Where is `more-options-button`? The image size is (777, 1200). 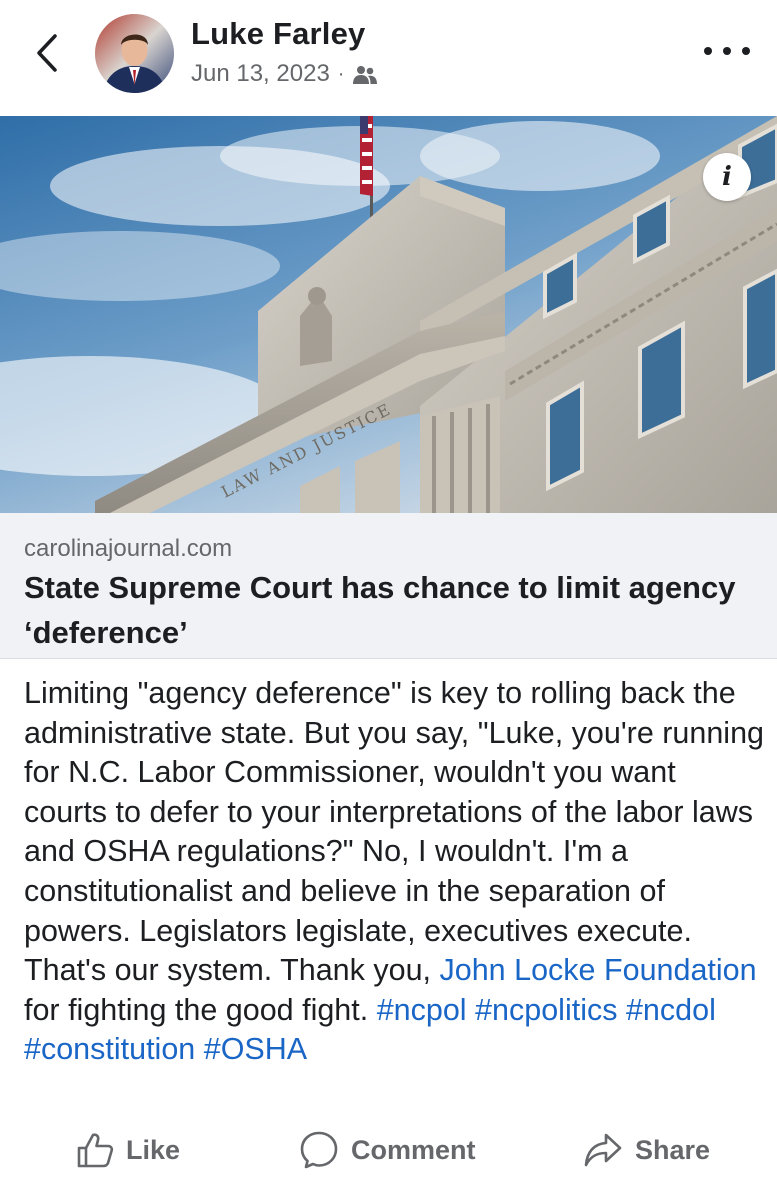 more-options-button is located at coordinates (727, 51).